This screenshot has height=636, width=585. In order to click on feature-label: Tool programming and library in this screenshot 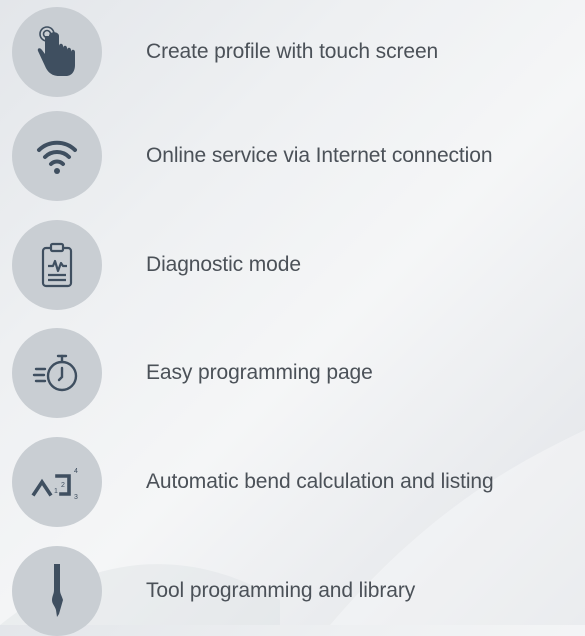, I will do `click(281, 590)`.